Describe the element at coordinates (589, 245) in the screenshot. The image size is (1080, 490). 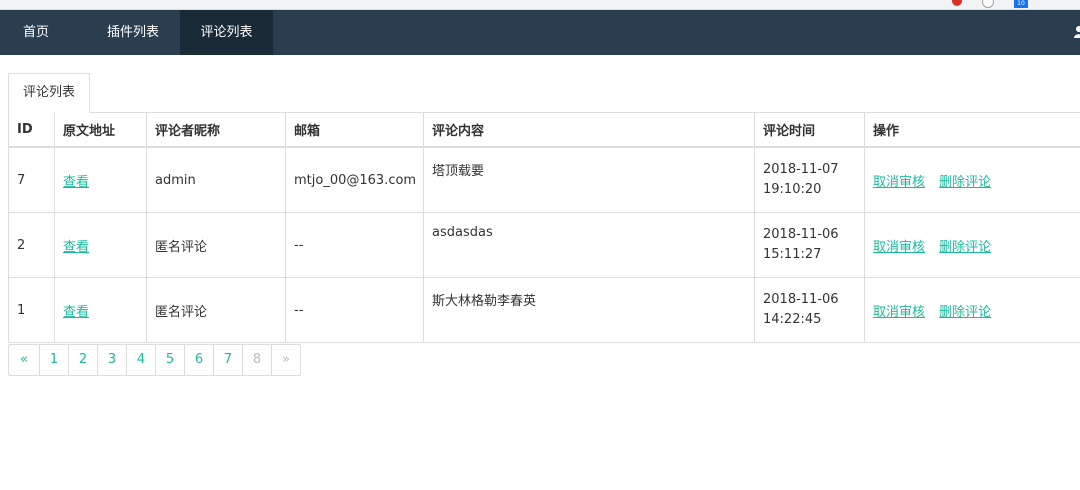
I see `cell-content: asdasdas` at that location.